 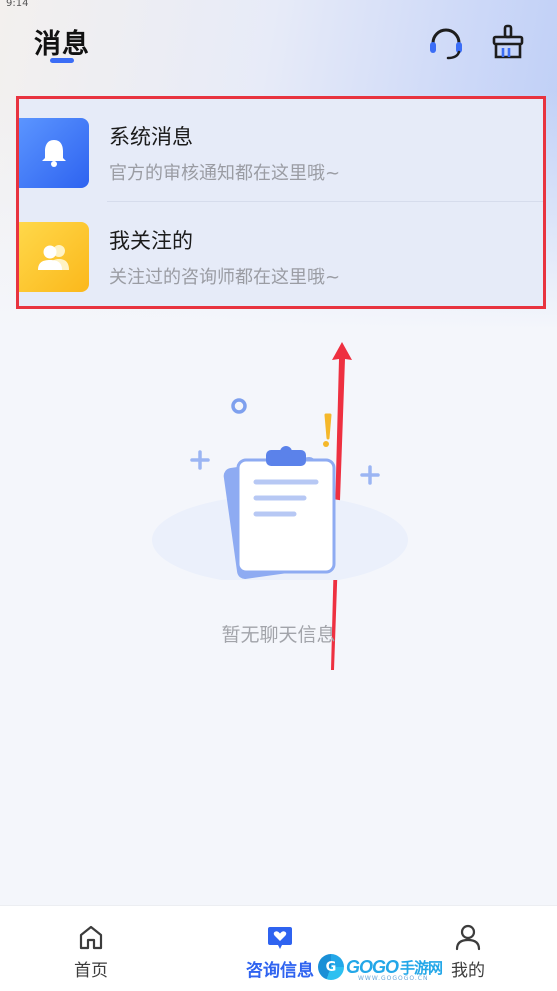 I want to click on list-item-system-messages: 系统消息 官方的审核通知都在这里哦~, so click(x=281, y=151).